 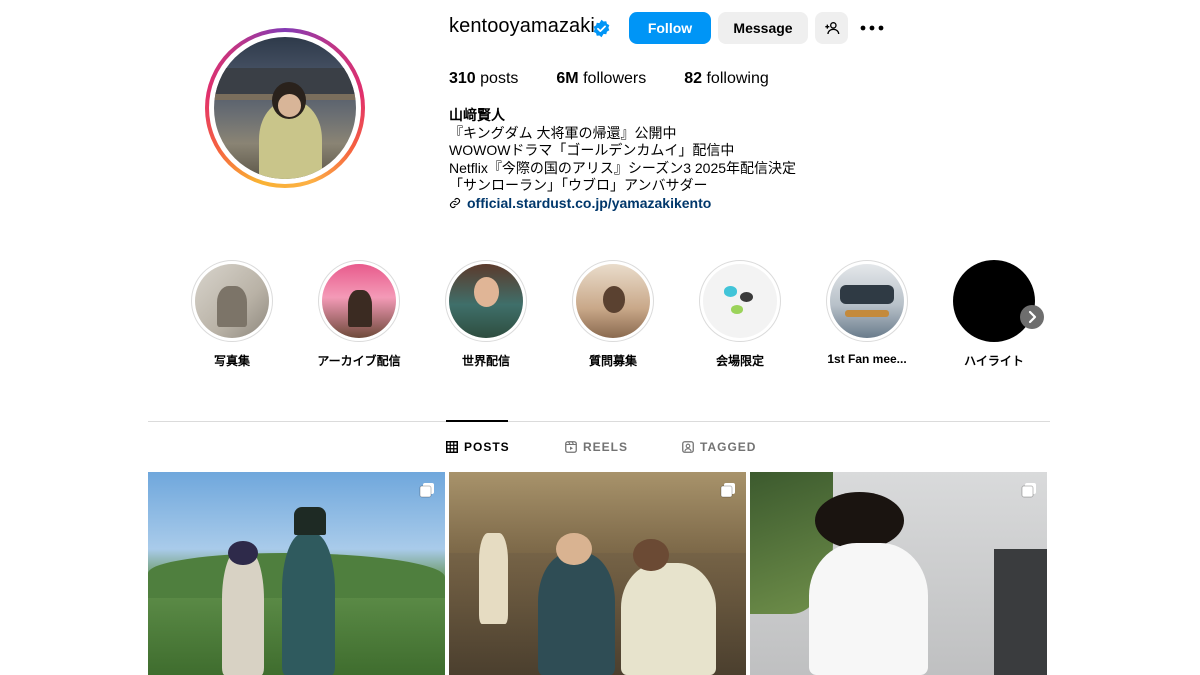 I want to click on highlight-label: アーカイブ配信, so click(x=359, y=361).